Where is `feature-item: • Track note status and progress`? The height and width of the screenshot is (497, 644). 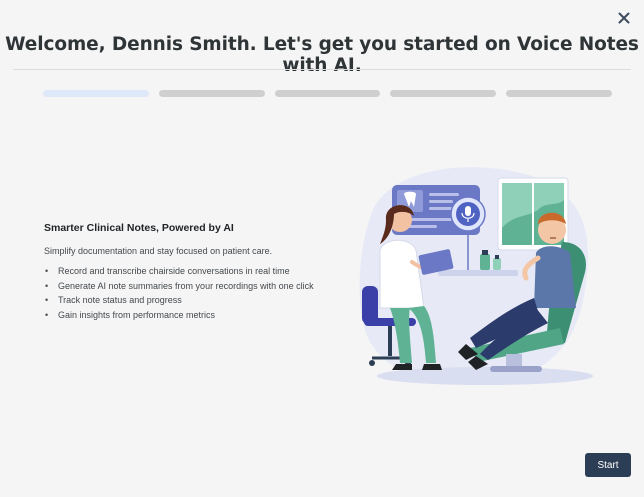
feature-item: • Track note status and progress is located at coordinates (113, 300).